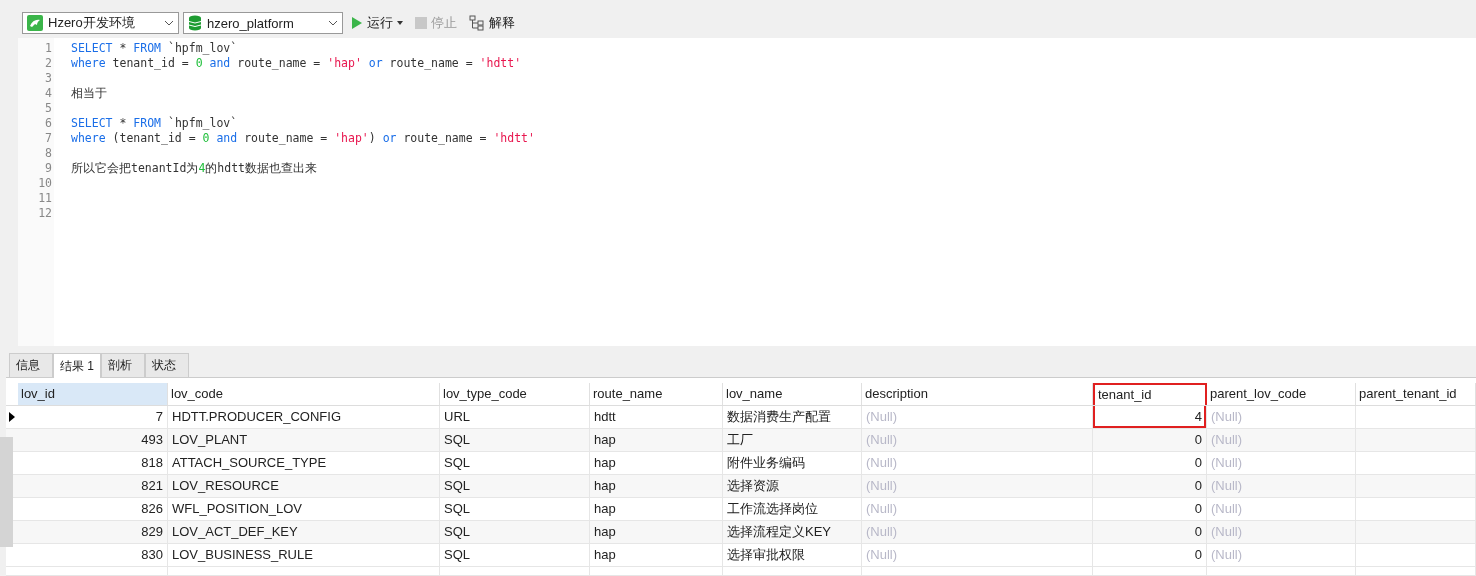  What do you see at coordinates (400, 23) in the screenshot?
I see `caret-icon` at bounding box center [400, 23].